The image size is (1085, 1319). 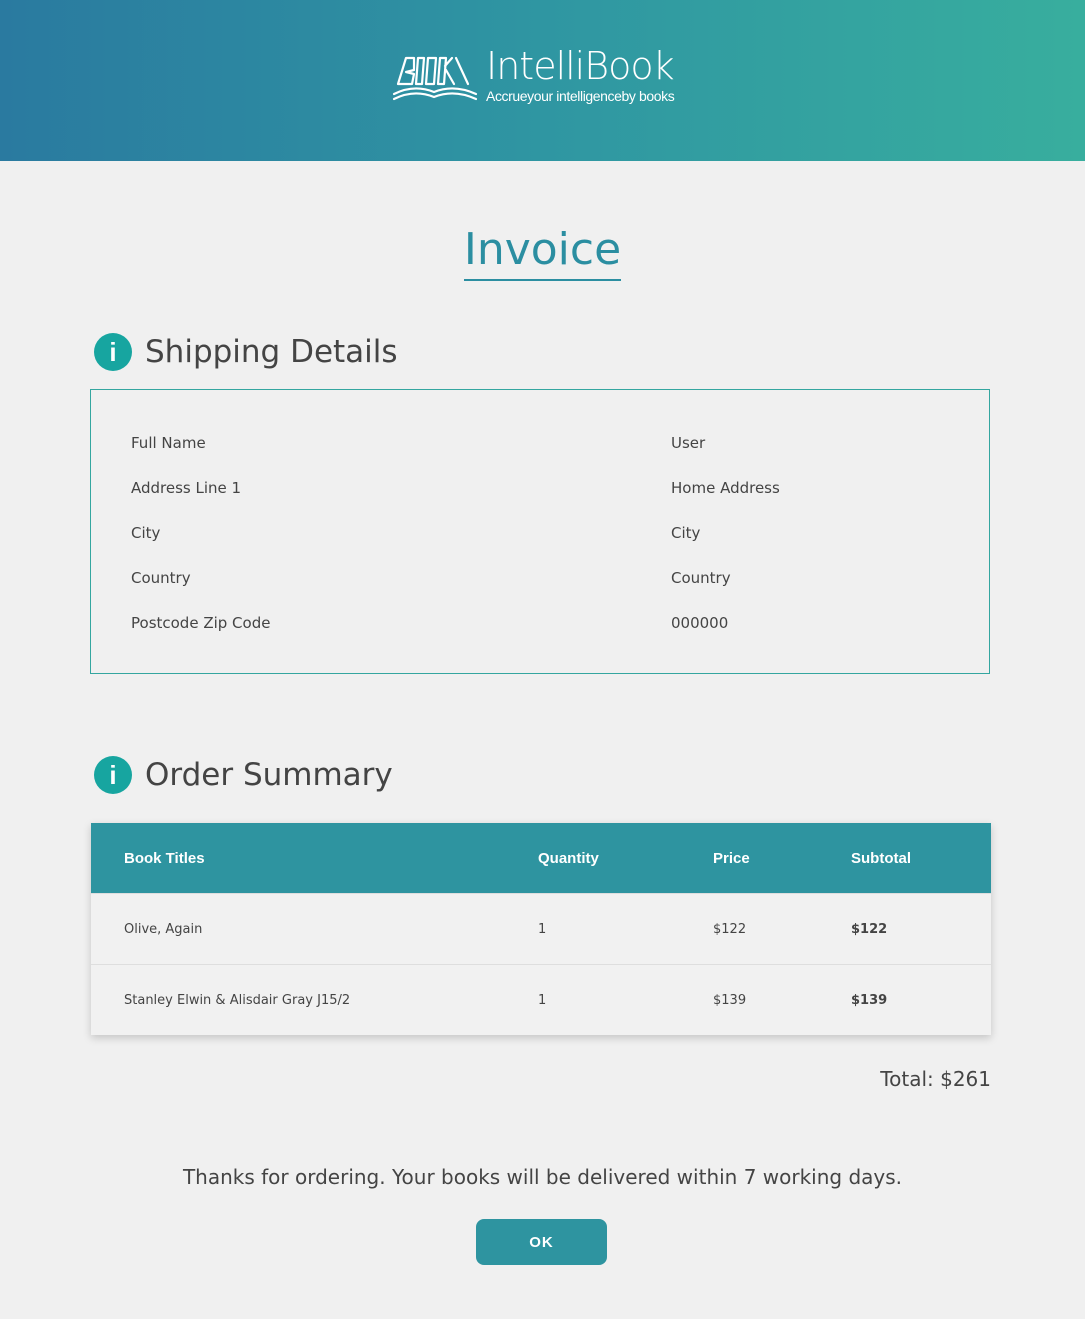 What do you see at coordinates (560, 489) in the screenshot?
I see `shipping-row-address: Address Line 1 Home Address` at bounding box center [560, 489].